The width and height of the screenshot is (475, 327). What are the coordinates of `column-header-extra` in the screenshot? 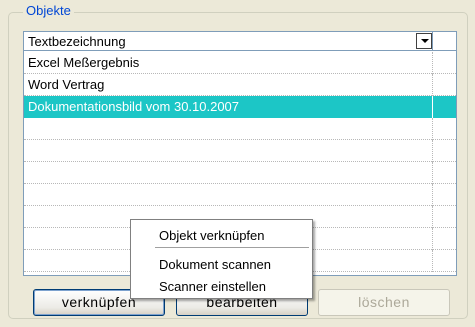 It's located at (444, 41).